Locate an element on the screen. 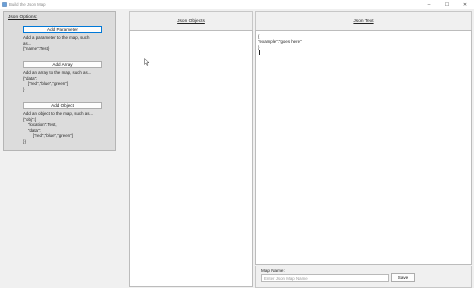 The width and height of the screenshot is (474, 288). title-bar: Build the Json Map – ☐ ✕ is located at coordinates (237, 4).